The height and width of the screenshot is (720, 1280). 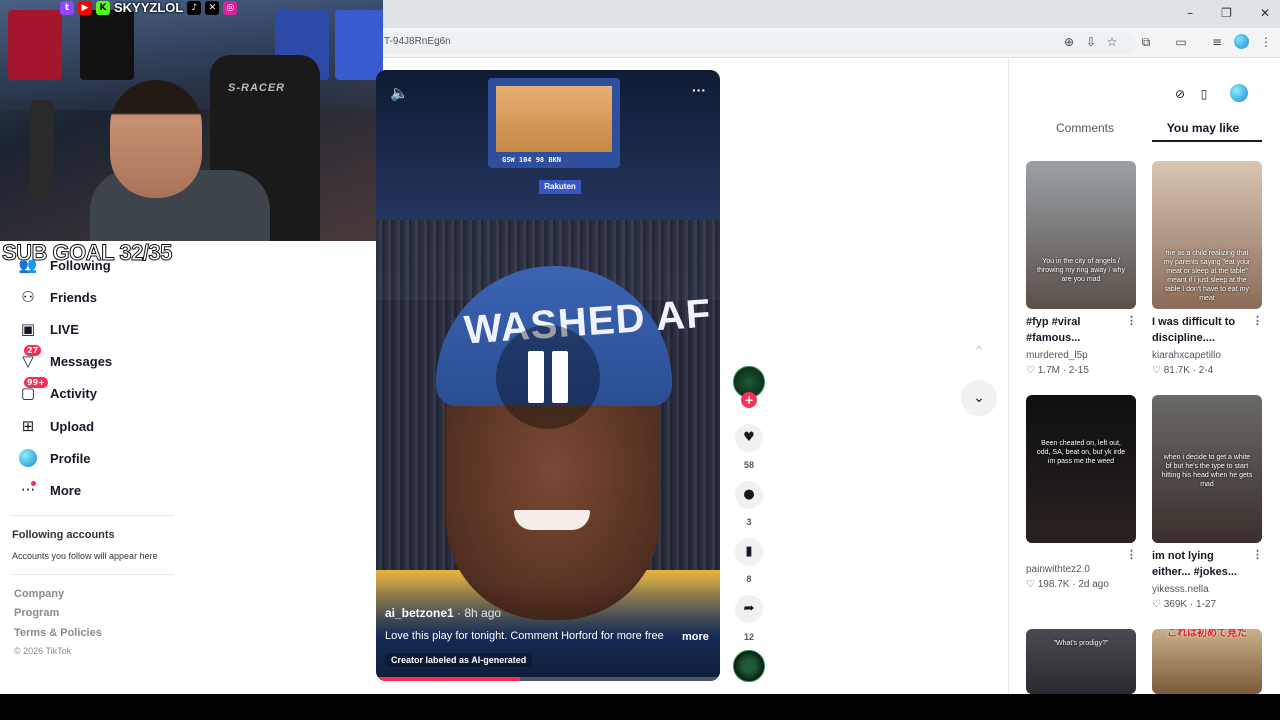 What do you see at coordinates (1091, 42) in the screenshot?
I see `install-icon: ⇩` at bounding box center [1091, 42].